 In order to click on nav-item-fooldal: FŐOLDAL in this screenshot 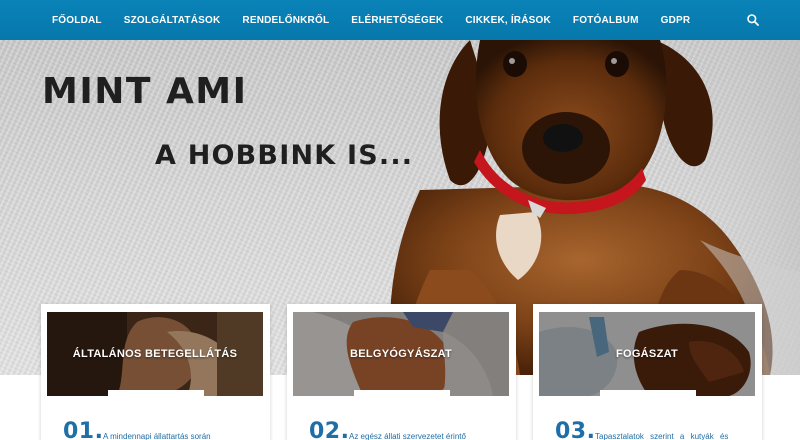, I will do `click(77, 20)`.